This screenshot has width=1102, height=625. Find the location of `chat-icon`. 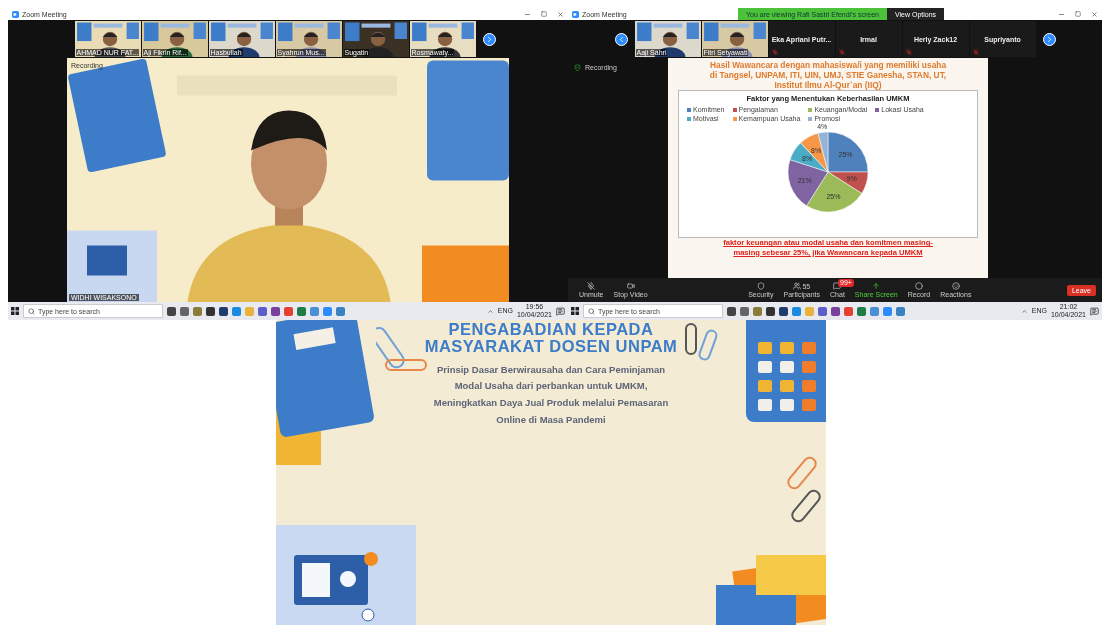

chat-icon is located at coordinates (837, 286).